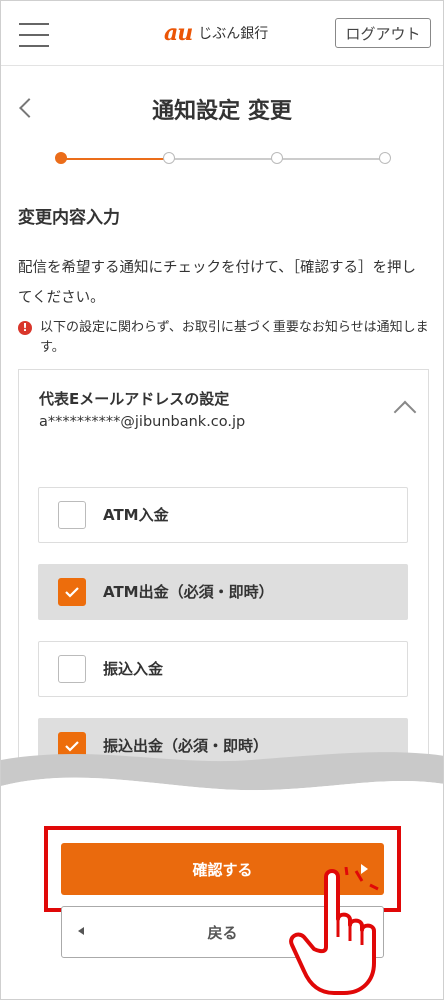  Describe the element at coordinates (69, 218) in the screenshot. I see `section-title: 変更内容入力` at that location.